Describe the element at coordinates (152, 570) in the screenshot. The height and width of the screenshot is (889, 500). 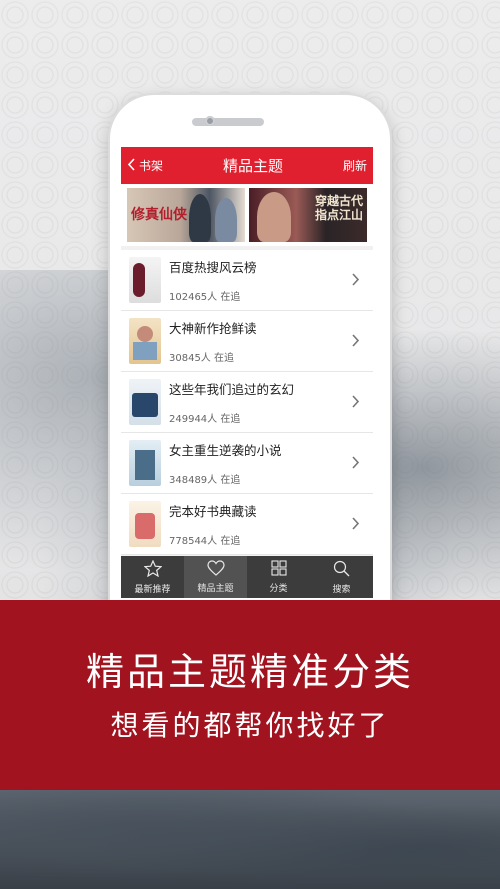
I see `star-icon` at that location.